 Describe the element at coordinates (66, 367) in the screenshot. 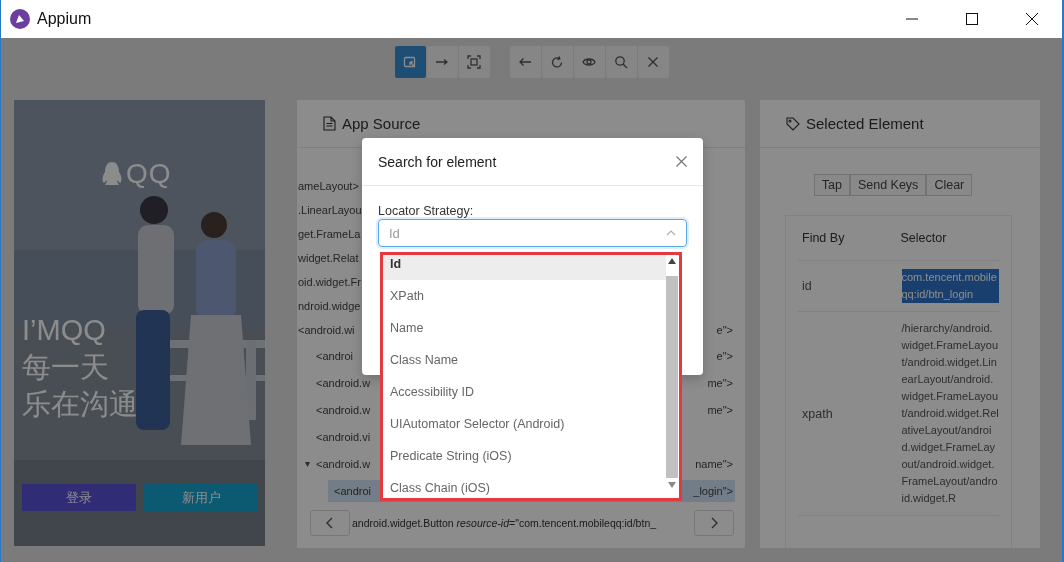

I see `slogan-text: 每一天` at that location.